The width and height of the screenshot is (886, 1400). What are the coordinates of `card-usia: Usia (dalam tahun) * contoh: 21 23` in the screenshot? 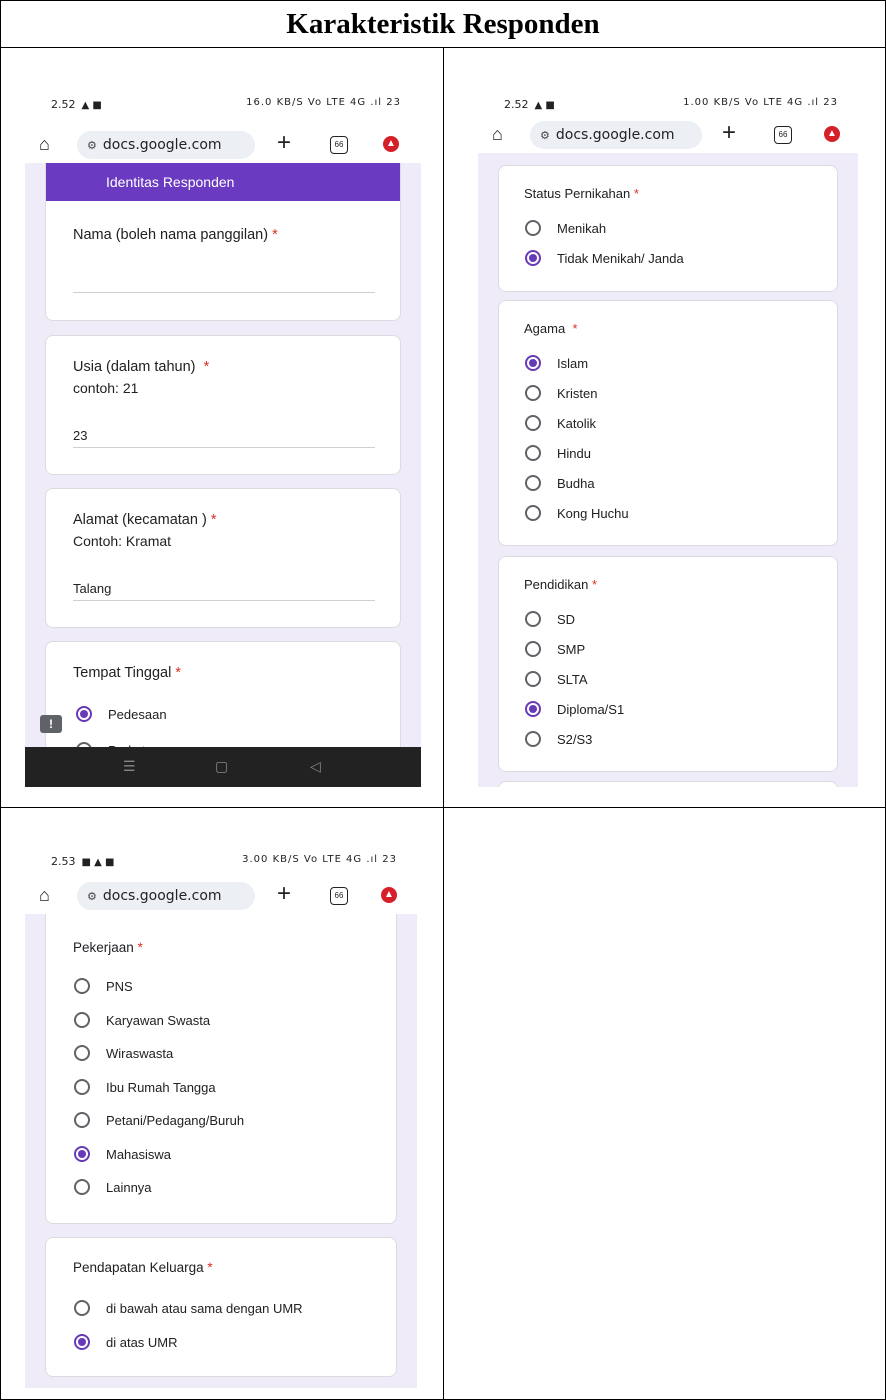 It's located at (223, 405).